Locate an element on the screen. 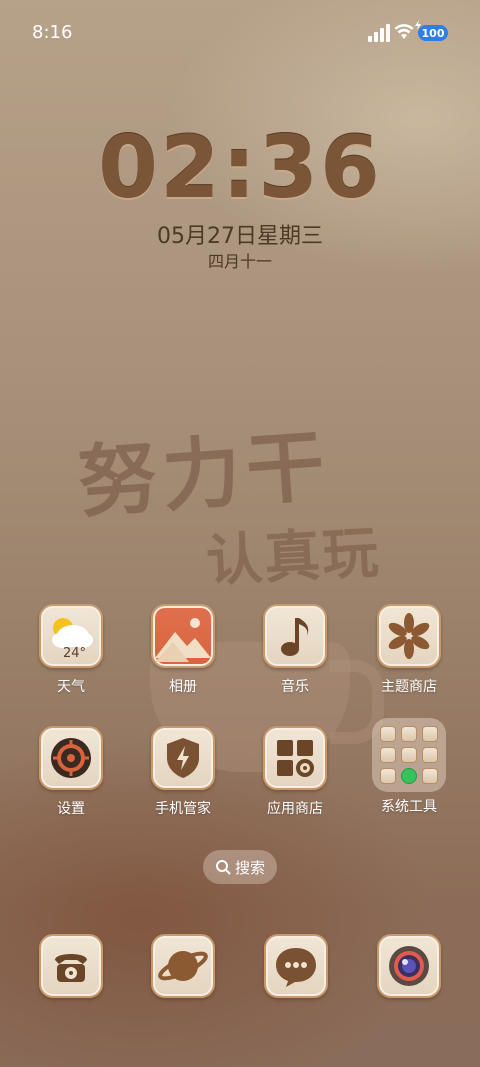  dock-camera is located at coordinates (409, 966).